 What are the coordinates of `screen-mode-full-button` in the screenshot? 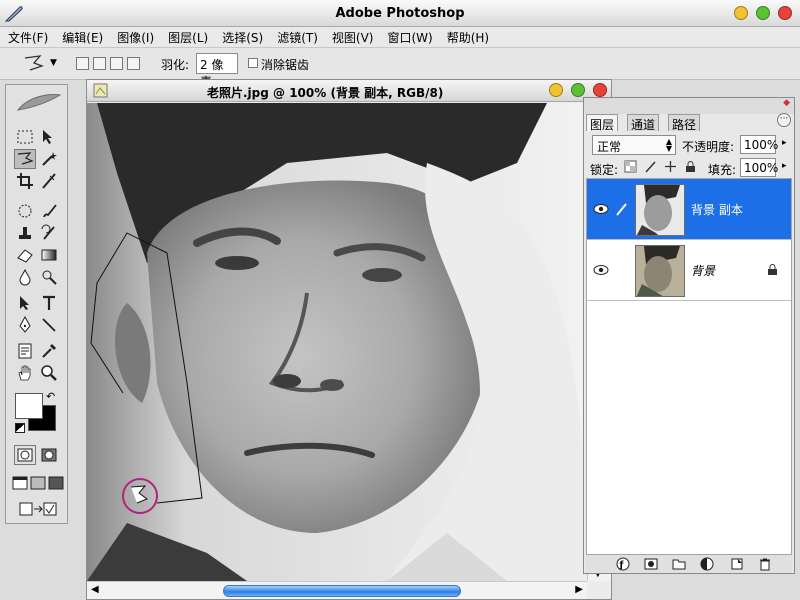 It's located at (56, 483).